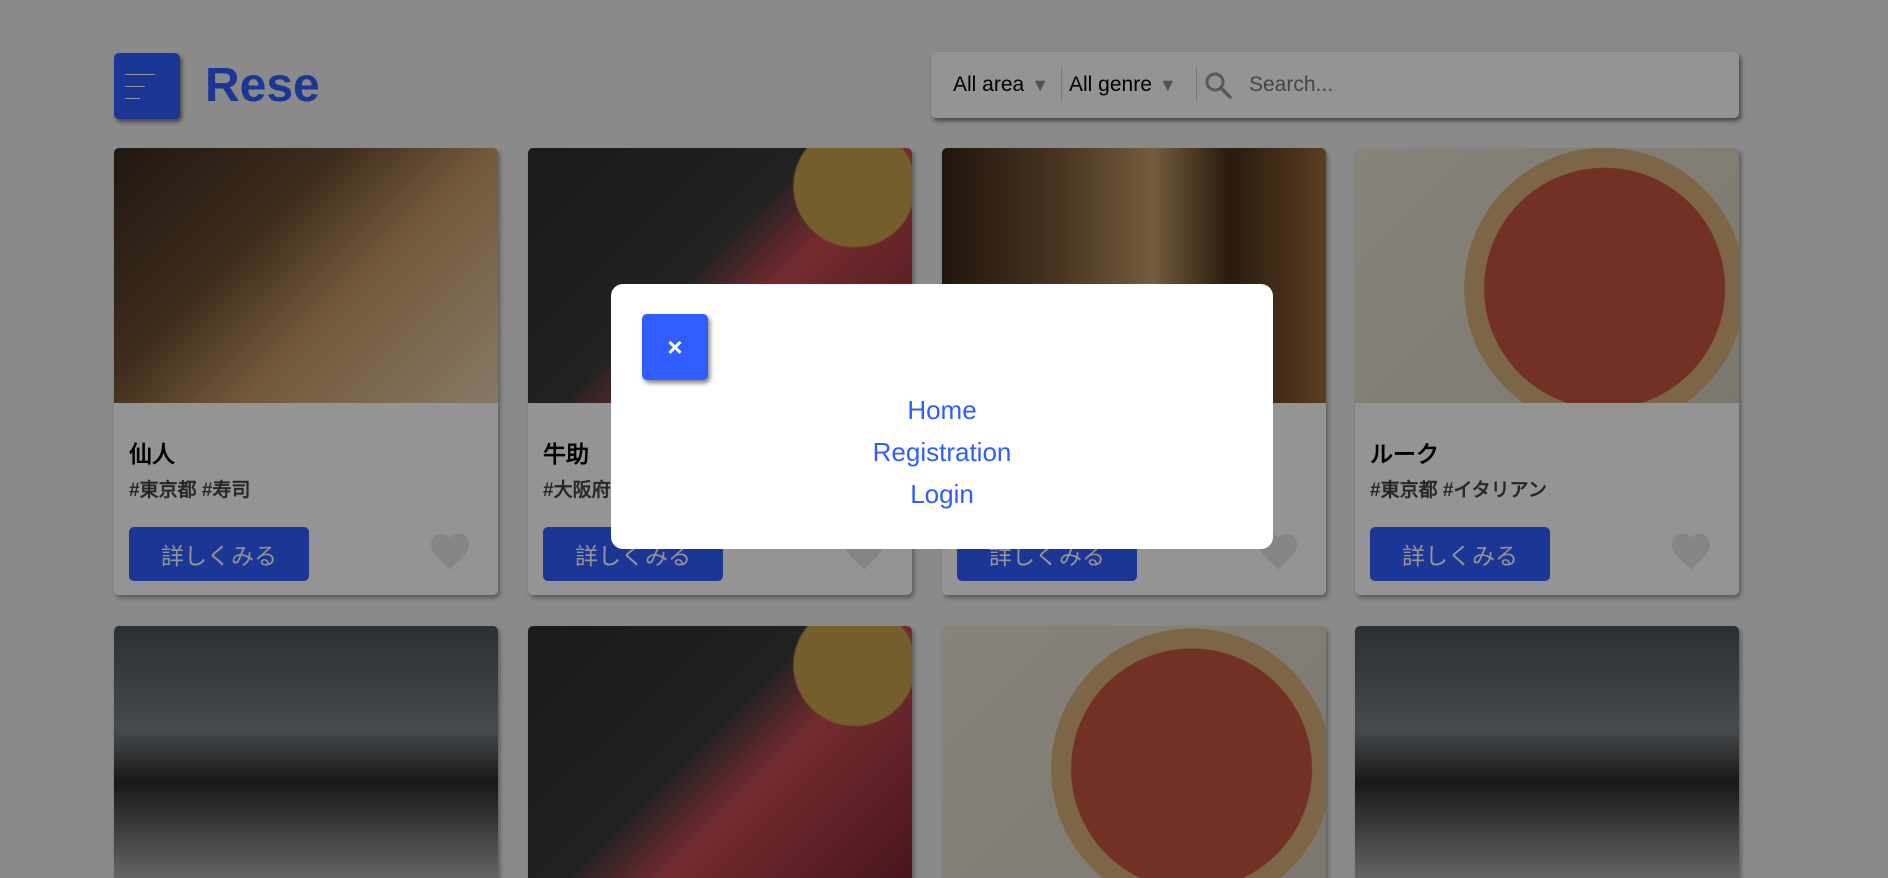  I want to click on nav-link-registration: Registration, so click(942, 452).